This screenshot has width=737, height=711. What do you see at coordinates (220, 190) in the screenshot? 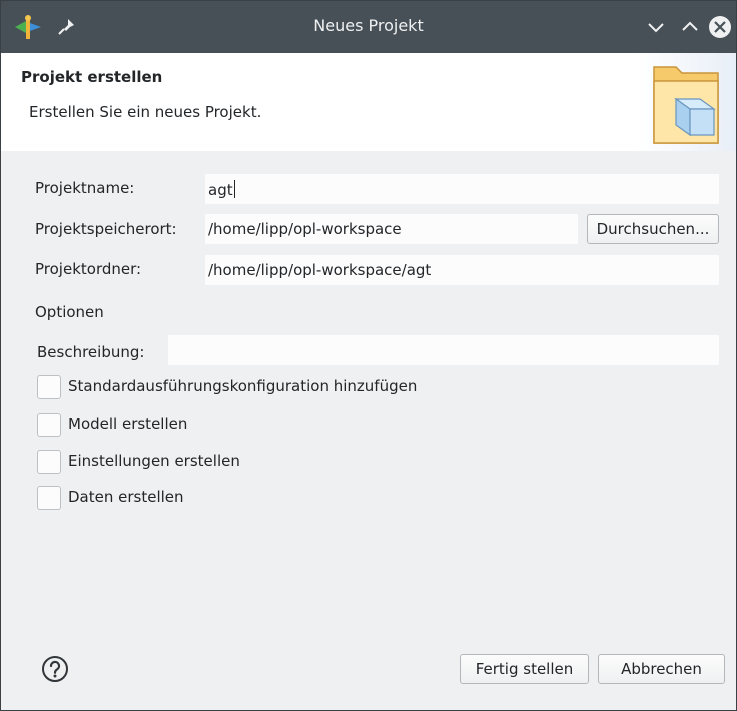
I see `project-name-value: agt` at bounding box center [220, 190].